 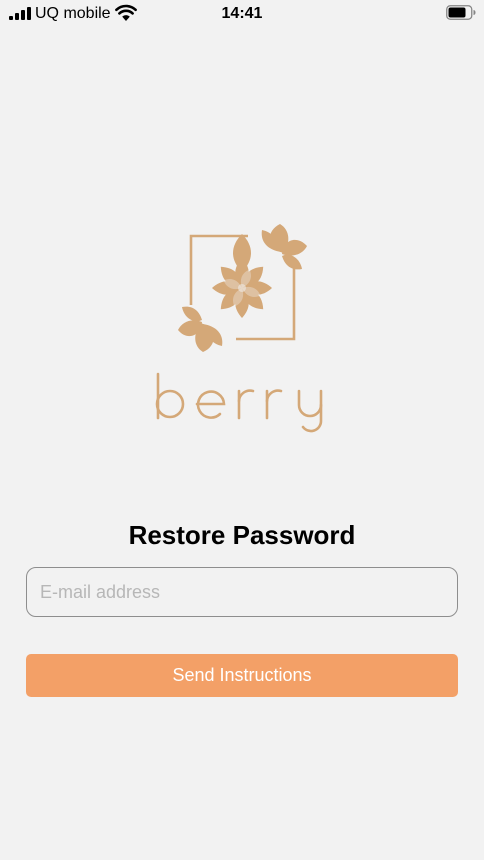 I want to click on status-bar: UQ mobile 14:41, so click(x=242, y=14).